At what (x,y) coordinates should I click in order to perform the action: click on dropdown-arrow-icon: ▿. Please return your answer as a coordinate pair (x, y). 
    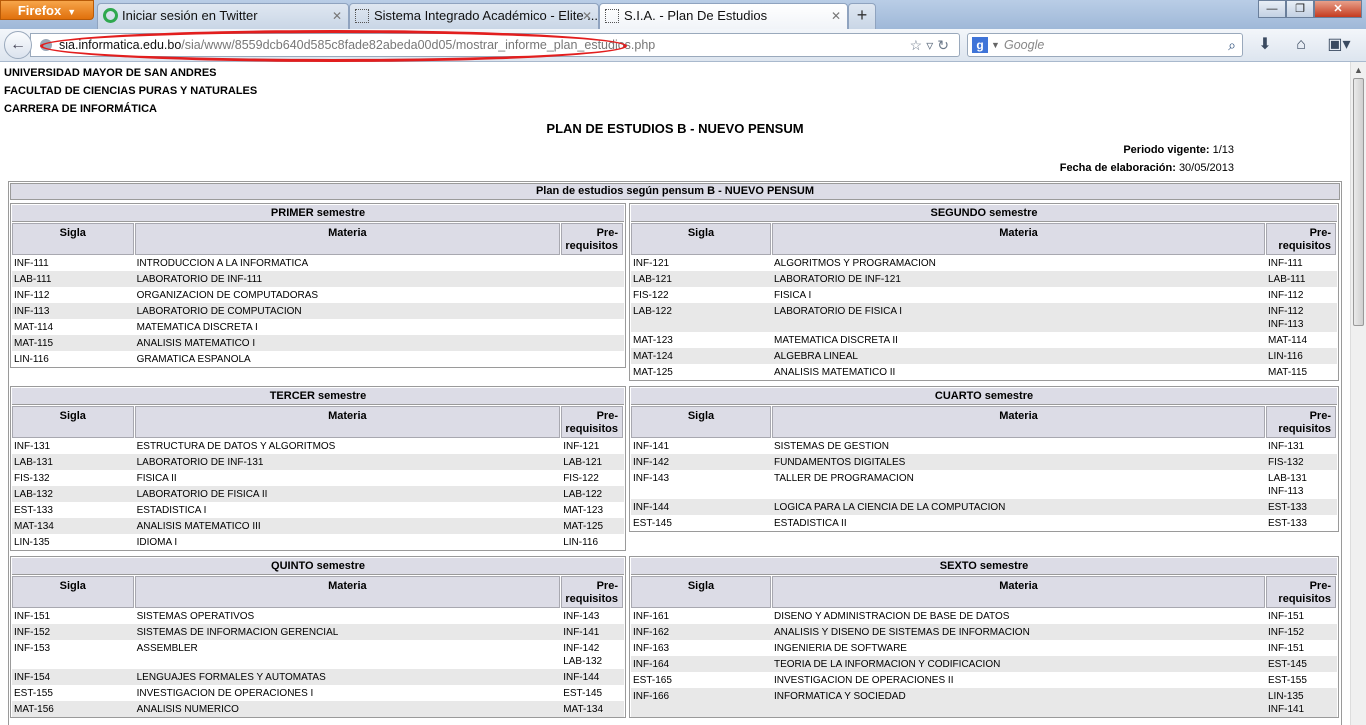
    Looking at the image, I should click on (931, 45).